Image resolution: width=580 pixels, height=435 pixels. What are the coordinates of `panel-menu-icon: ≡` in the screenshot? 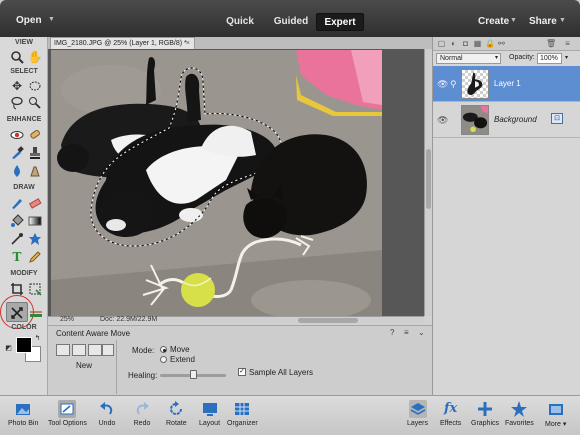 It's located at (406, 332).